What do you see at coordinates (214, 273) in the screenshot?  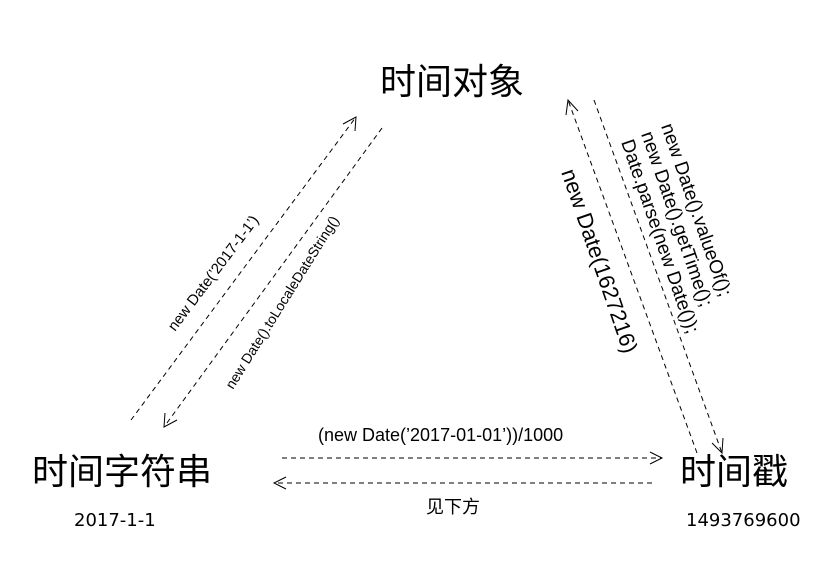 I see `label-string-to-object: new Date(’2017-1-1’)` at bounding box center [214, 273].